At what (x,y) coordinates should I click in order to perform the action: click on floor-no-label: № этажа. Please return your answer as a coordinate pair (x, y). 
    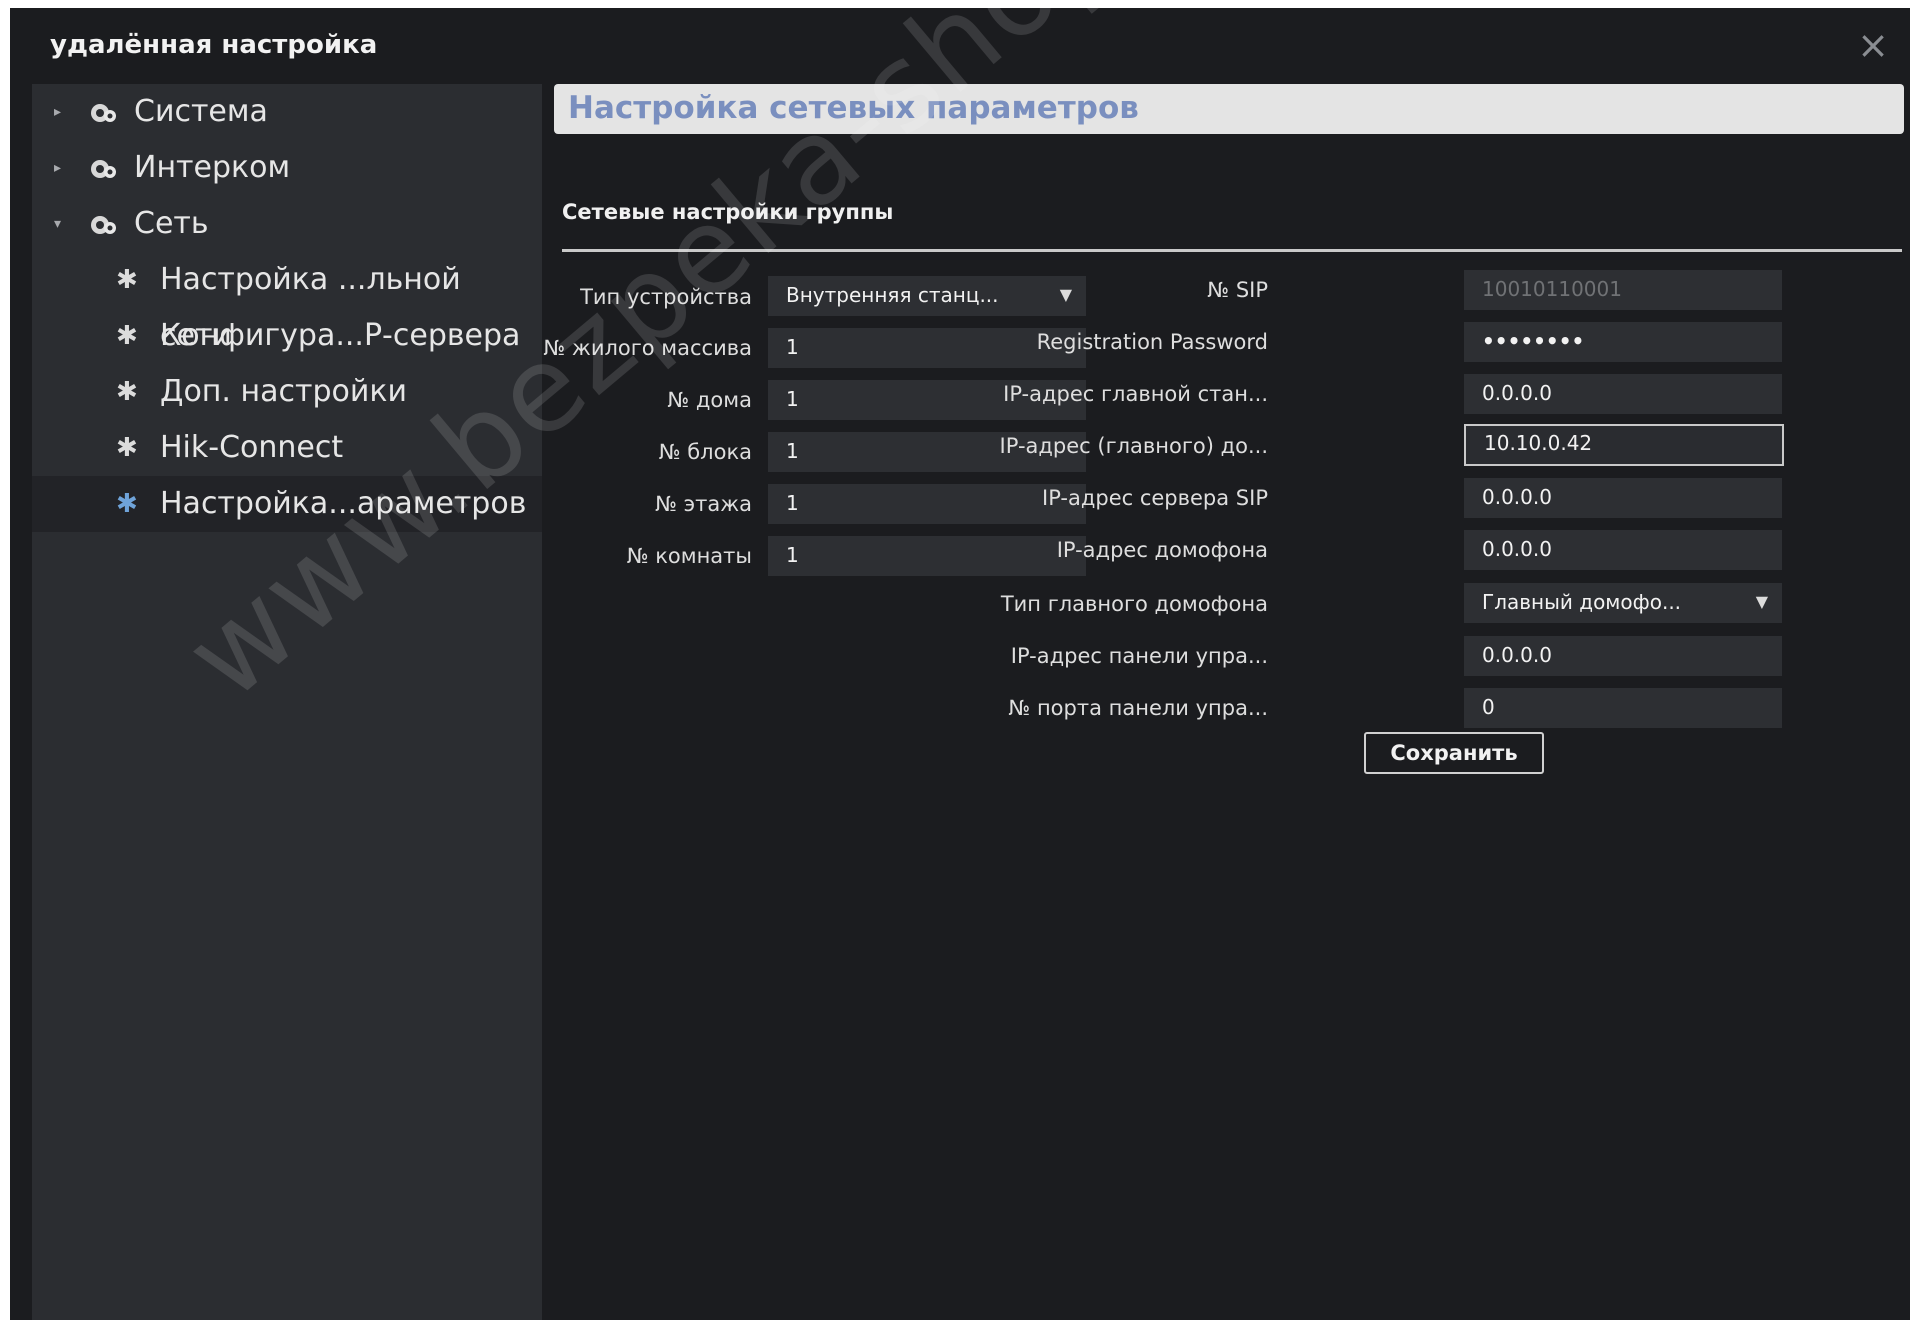
    Looking at the image, I should click on (703, 504).